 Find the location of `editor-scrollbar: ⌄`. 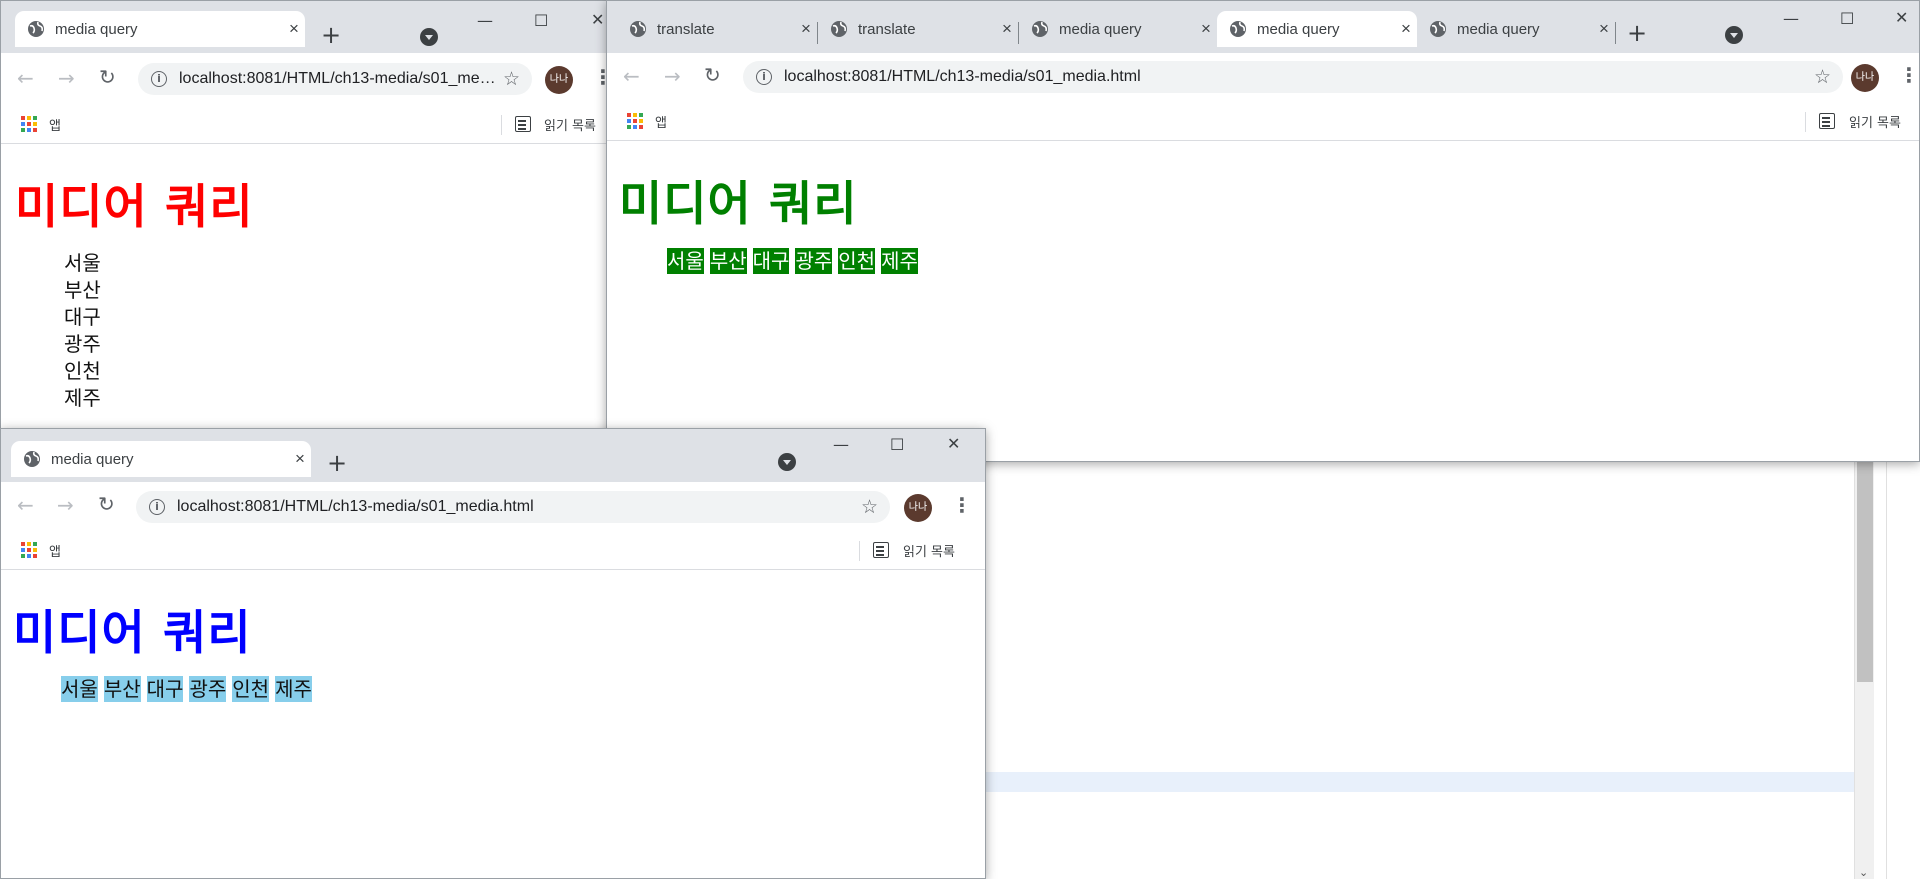

editor-scrollbar: ⌄ is located at coordinates (1864, 669).